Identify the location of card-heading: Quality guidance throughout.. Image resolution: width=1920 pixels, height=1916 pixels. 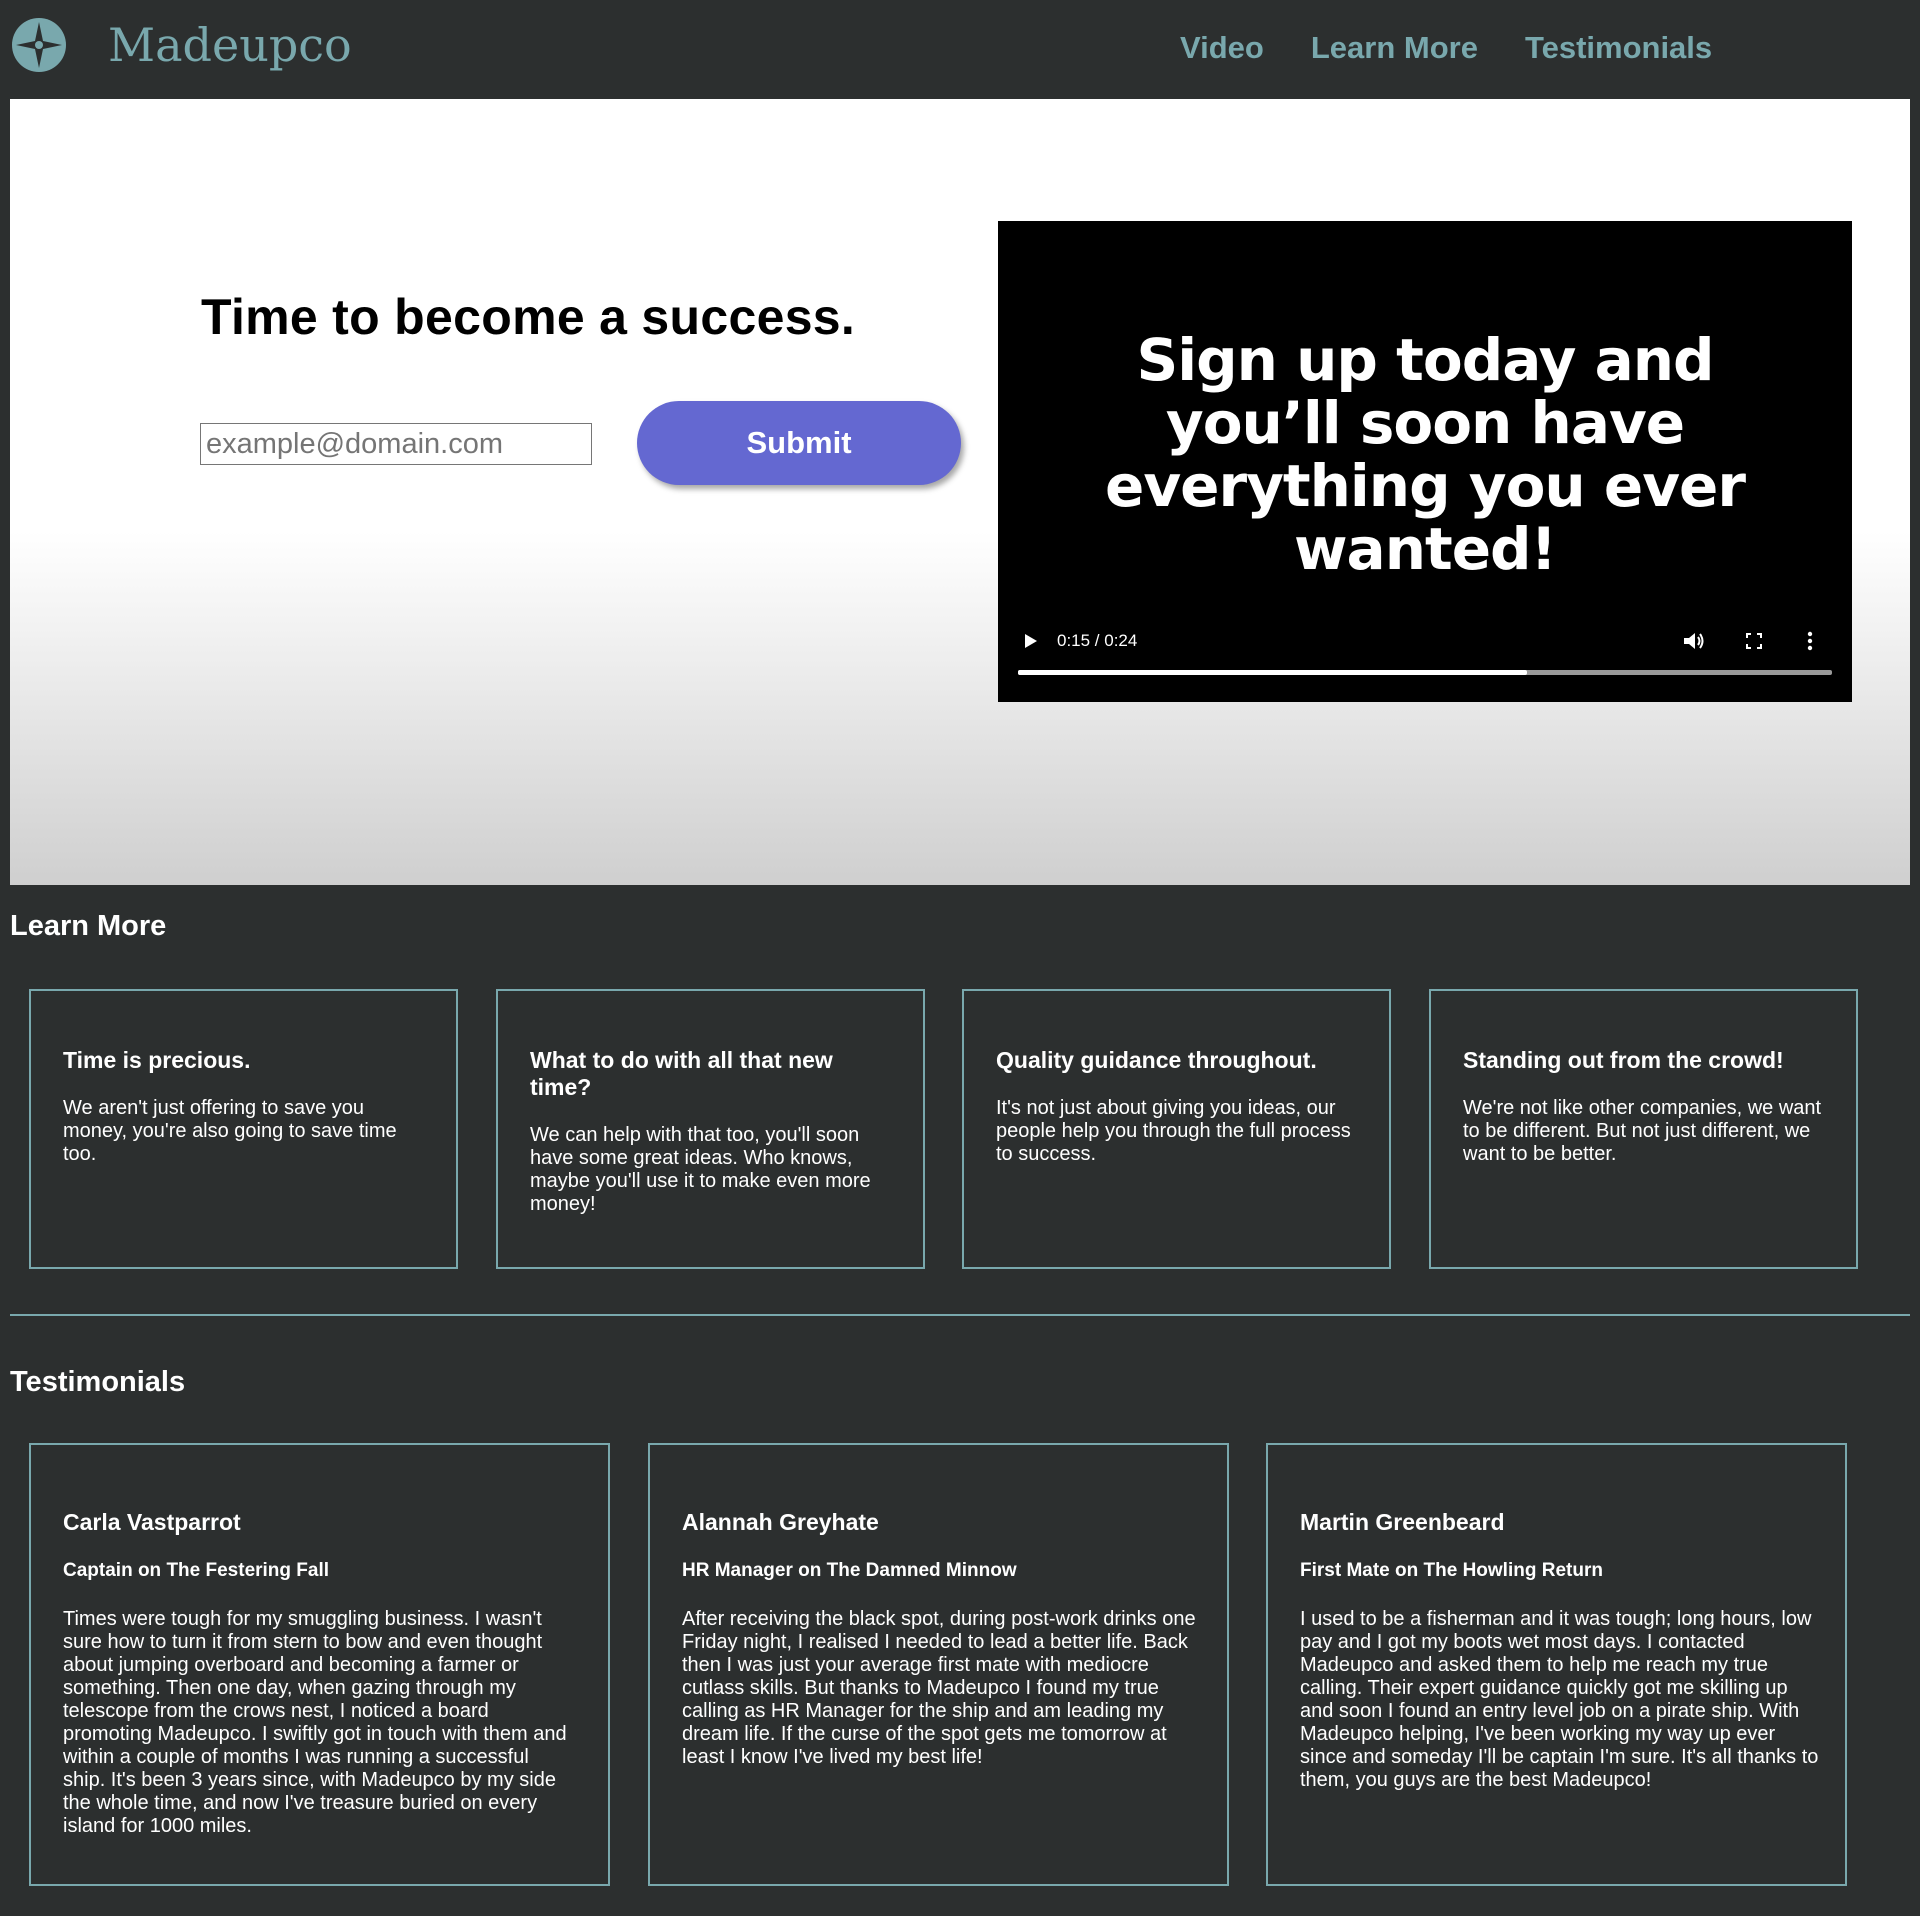
(1156, 1060).